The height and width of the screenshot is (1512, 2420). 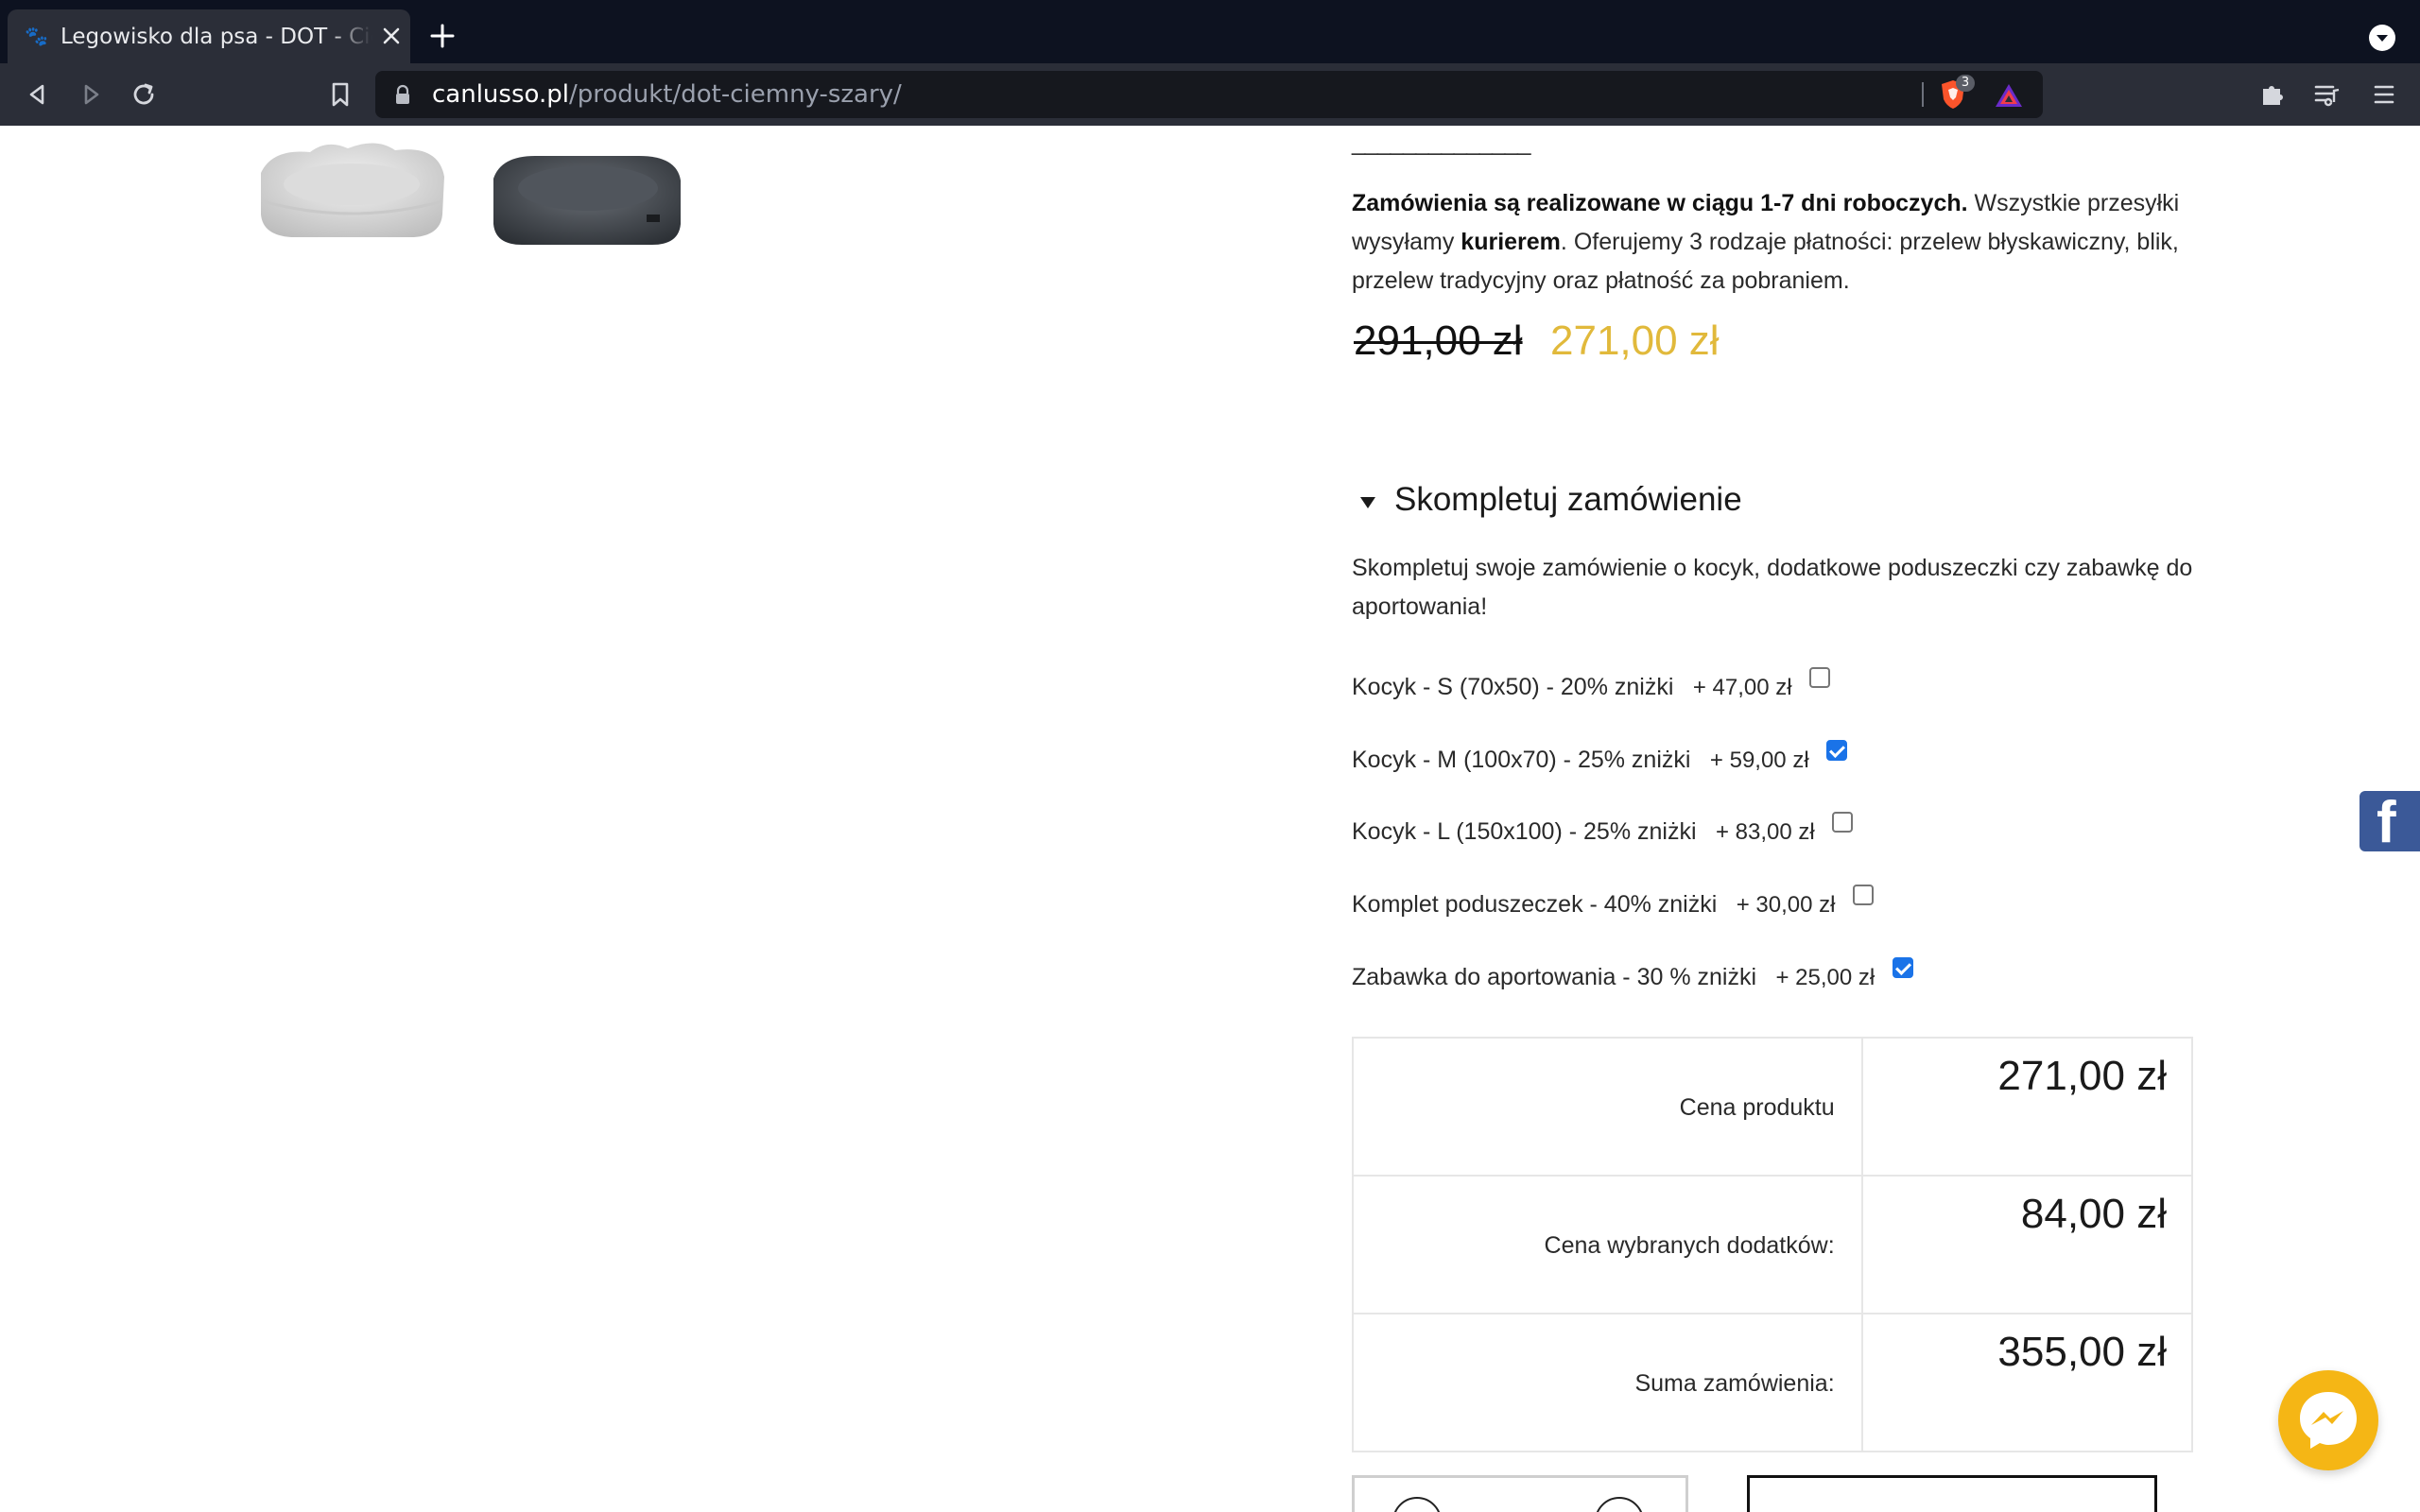 I want to click on brave-rewards-icon, so click(x=2009, y=95).